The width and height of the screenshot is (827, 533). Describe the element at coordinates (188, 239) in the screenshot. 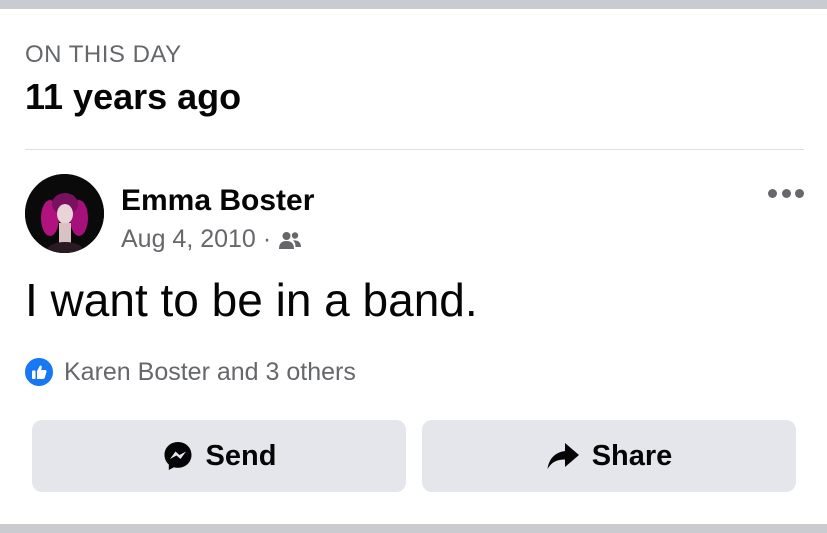

I see `post-date: Aug 4, 2010` at that location.